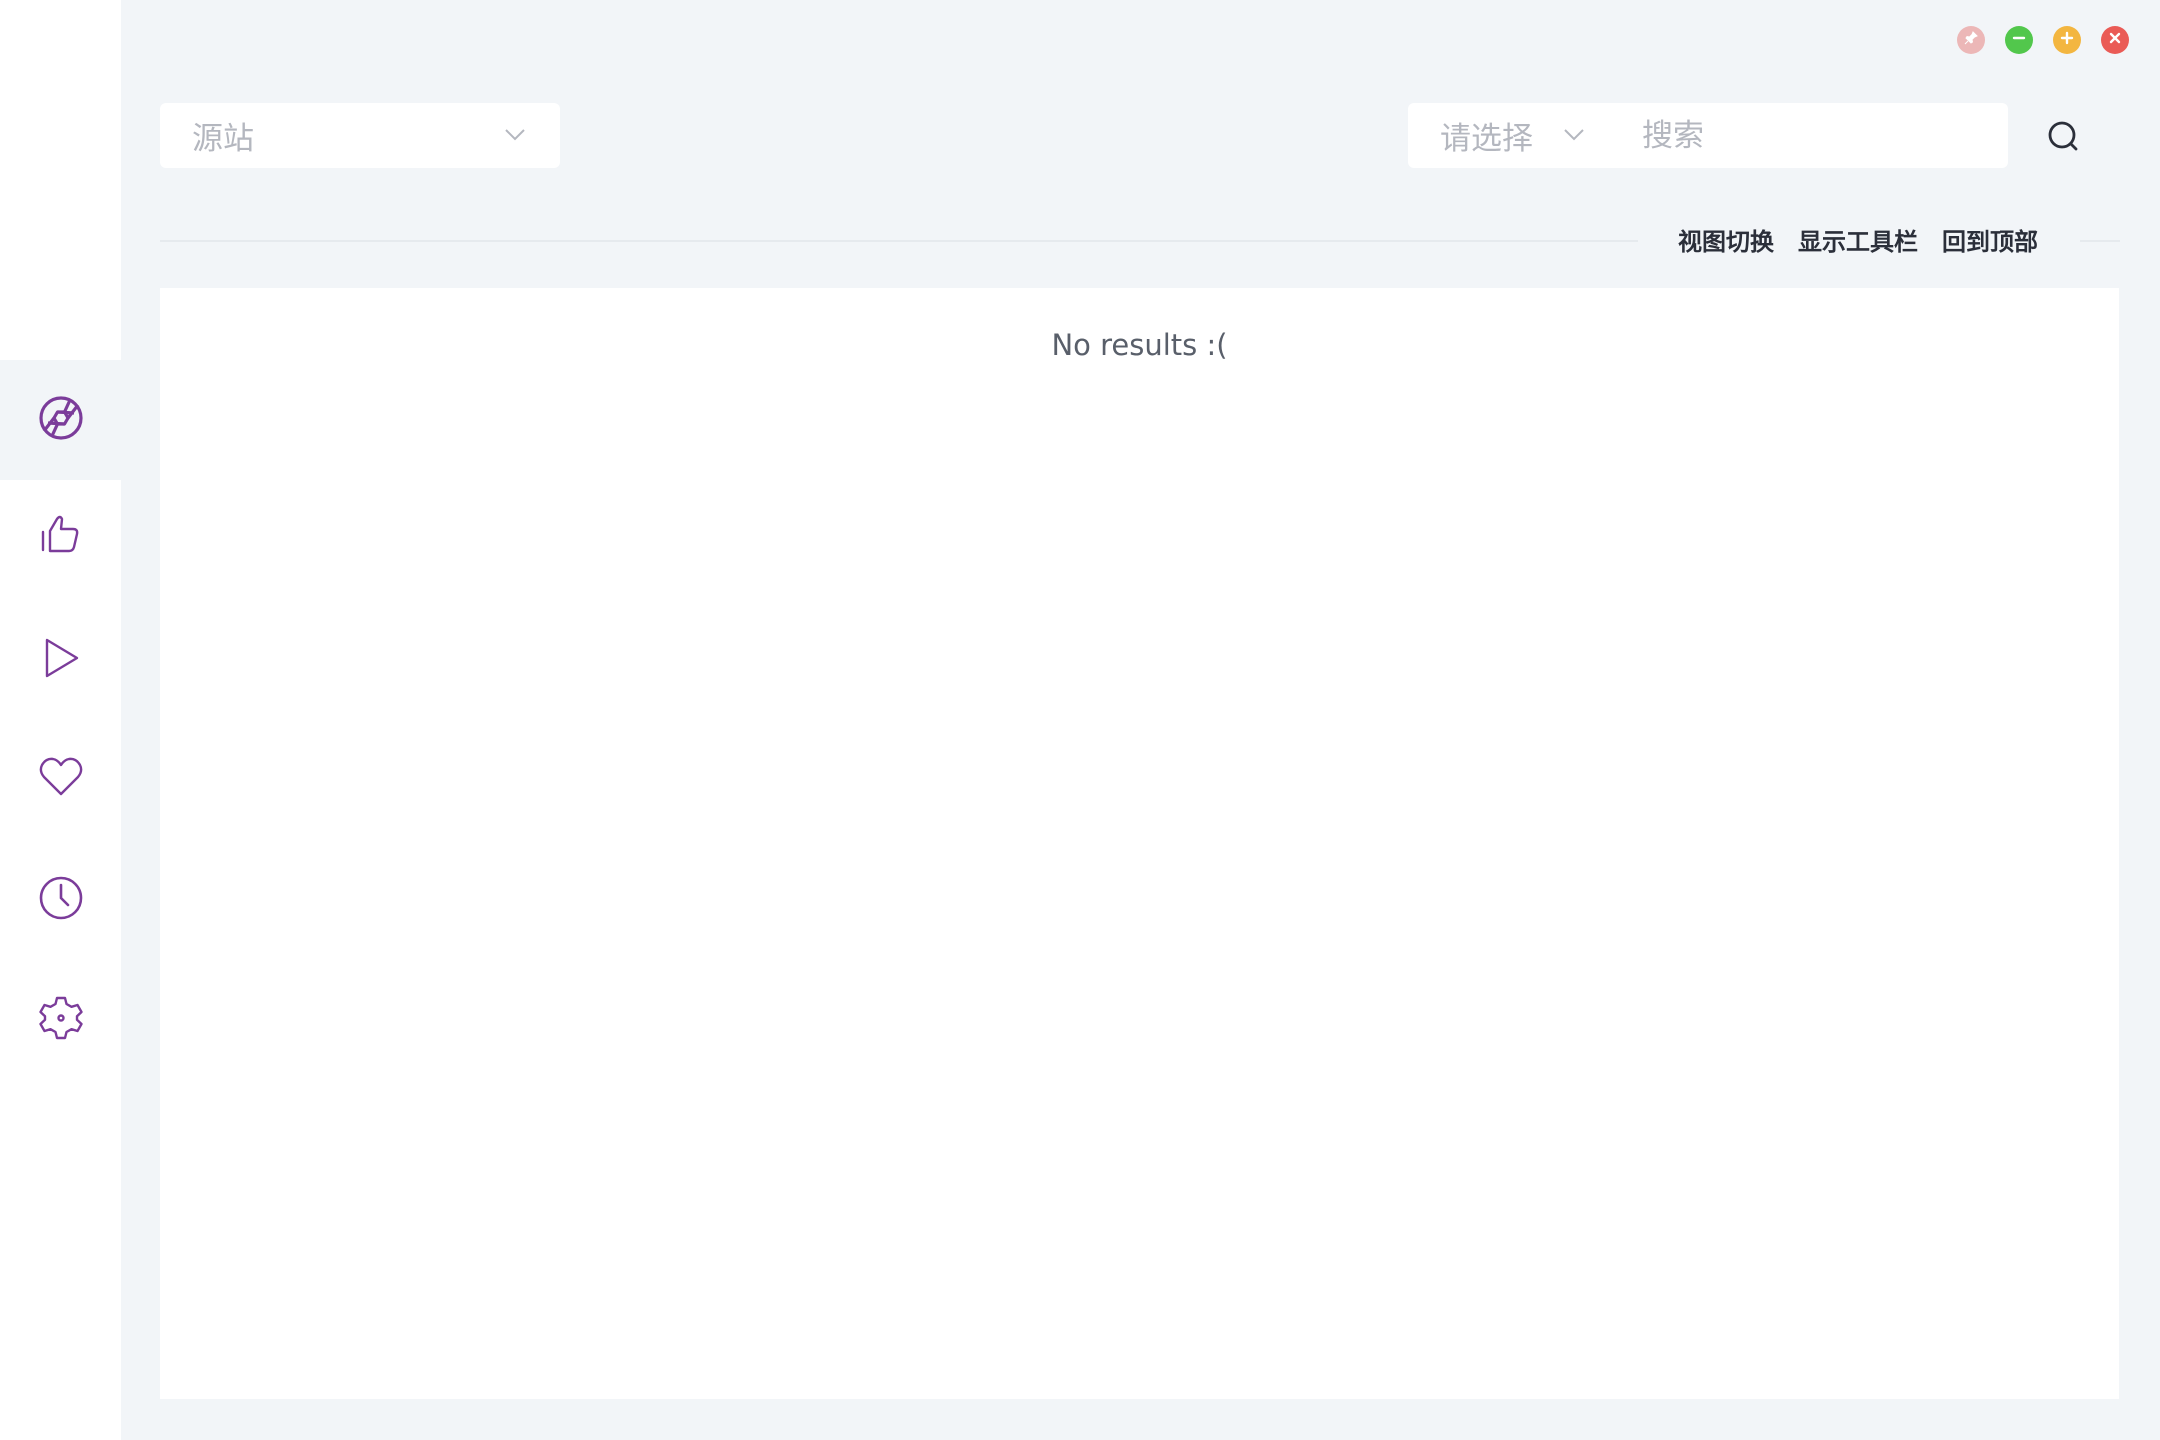  I want to click on toolbar: 视图切换 显示工具栏 回到顶部, so click(1858, 239).